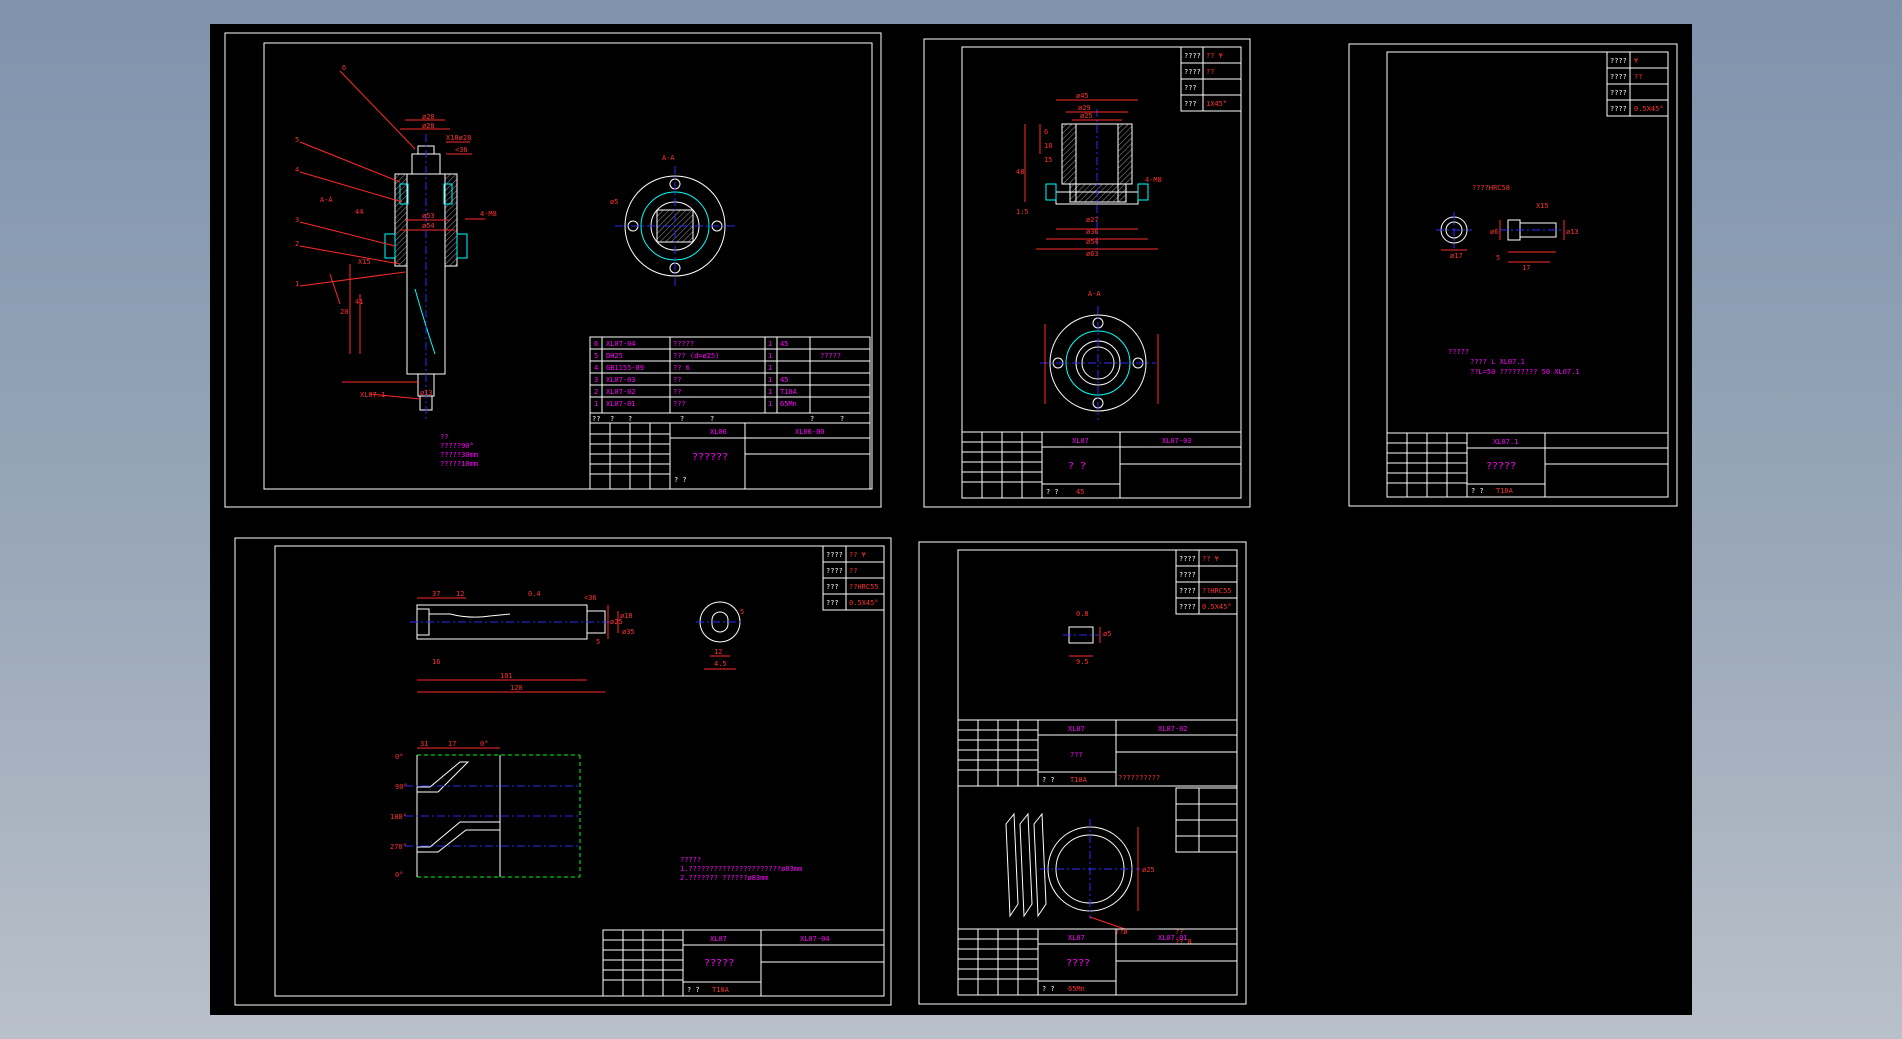 This screenshot has width=1902, height=1039. What do you see at coordinates (436, 594) in the screenshot?
I see `svg-text: 37` at bounding box center [436, 594].